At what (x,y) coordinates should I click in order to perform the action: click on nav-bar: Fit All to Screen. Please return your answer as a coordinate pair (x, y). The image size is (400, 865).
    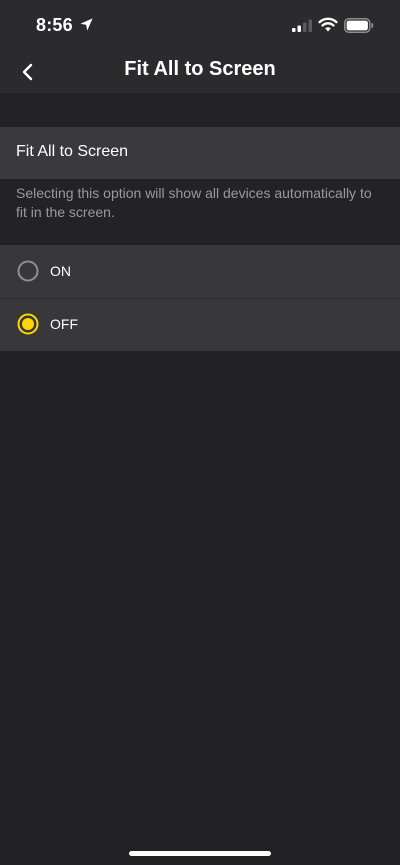
    Looking at the image, I should click on (200, 72).